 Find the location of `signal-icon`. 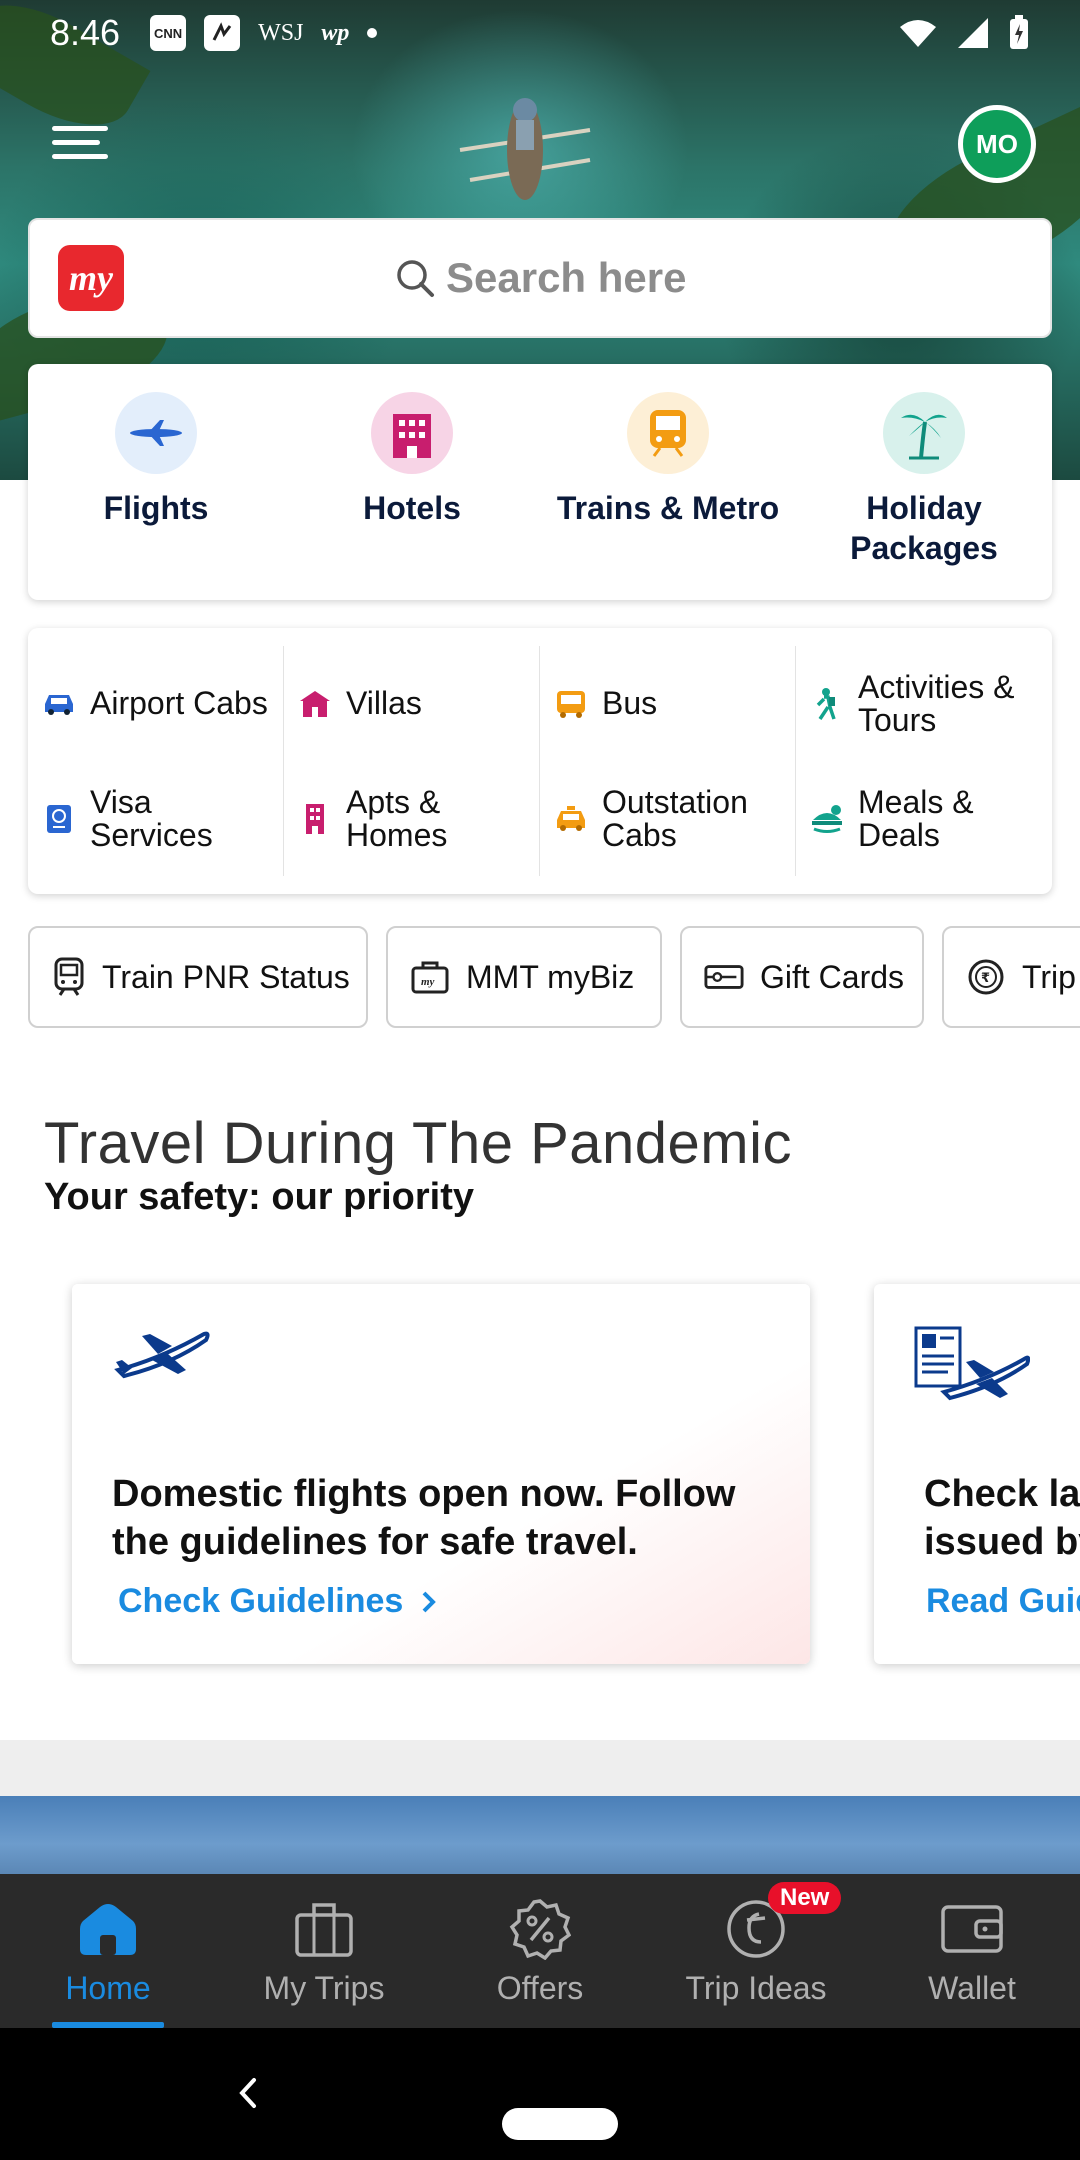

signal-icon is located at coordinates (973, 33).